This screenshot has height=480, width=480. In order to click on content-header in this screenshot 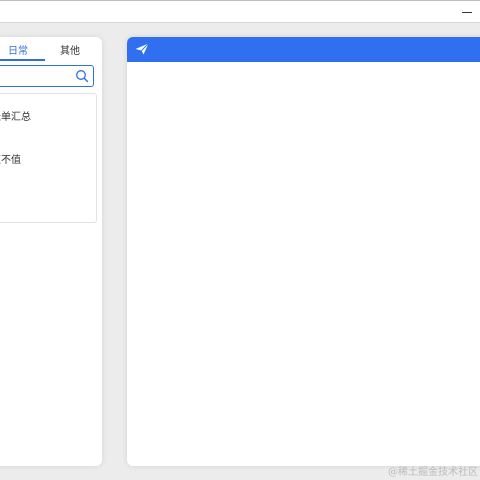, I will do `click(303, 49)`.